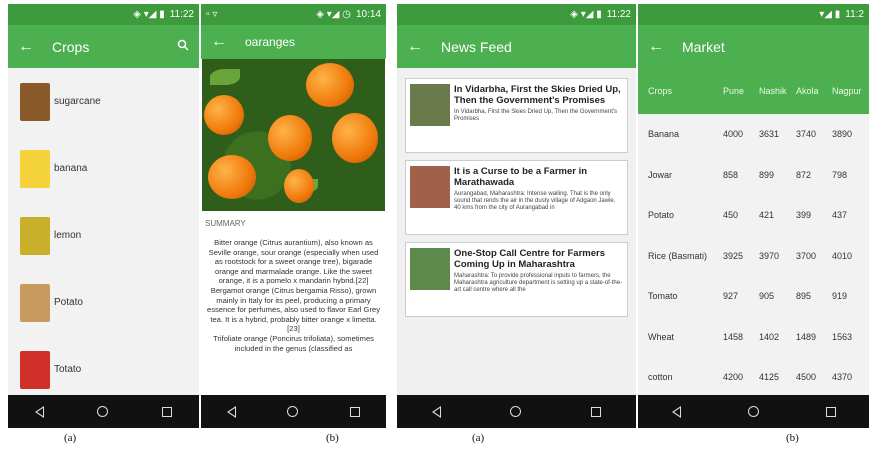  Describe the element at coordinates (767, 296) in the screenshot. I see `price-cell: 905` at that location.